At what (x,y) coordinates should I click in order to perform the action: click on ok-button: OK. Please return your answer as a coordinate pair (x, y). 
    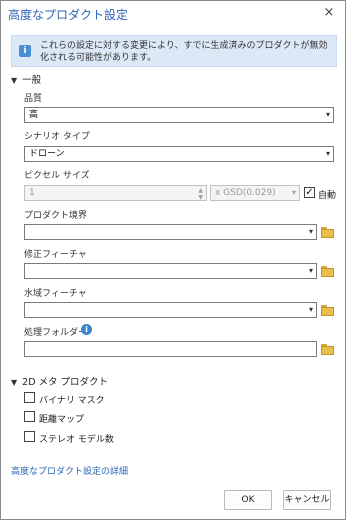
    Looking at the image, I should click on (248, 500).